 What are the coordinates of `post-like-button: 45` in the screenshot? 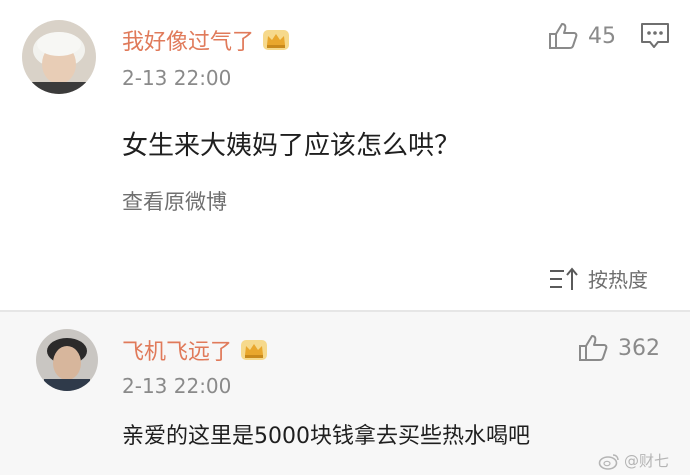 It's located at (582, 36).